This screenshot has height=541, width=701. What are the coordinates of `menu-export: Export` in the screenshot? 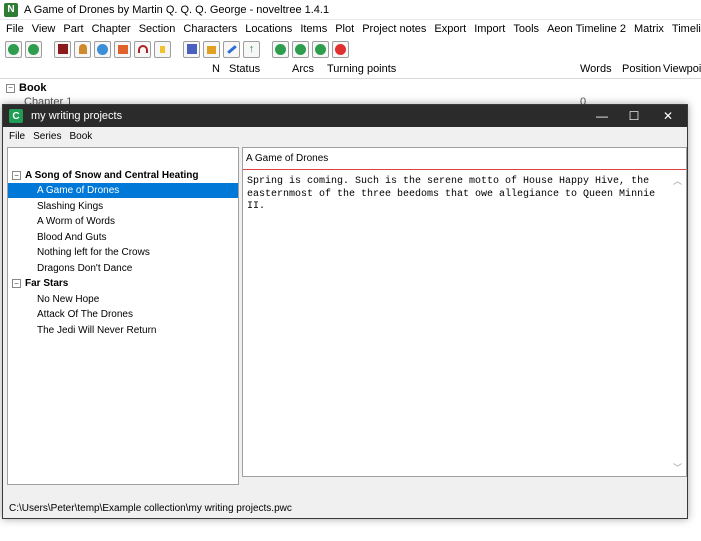 It's located at (450, 29).